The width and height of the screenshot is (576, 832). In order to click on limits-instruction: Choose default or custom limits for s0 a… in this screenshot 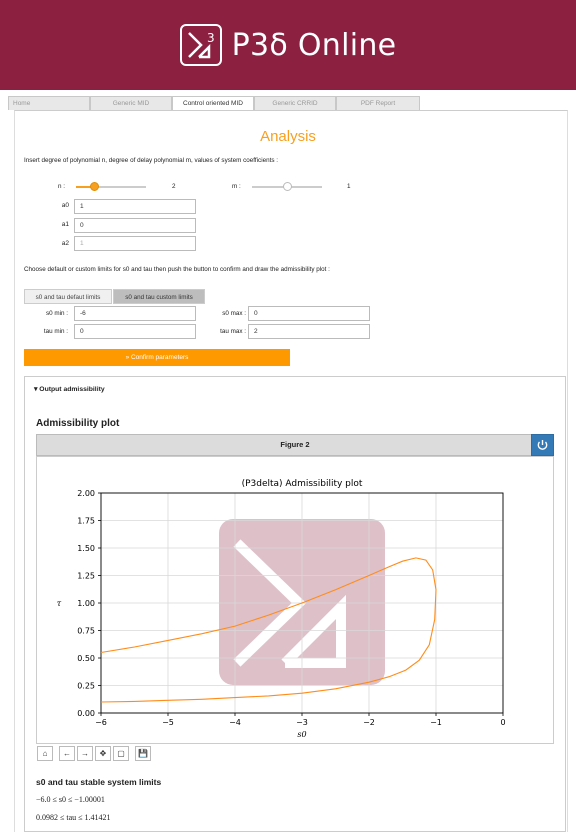, I will do `click(177, 269)`.